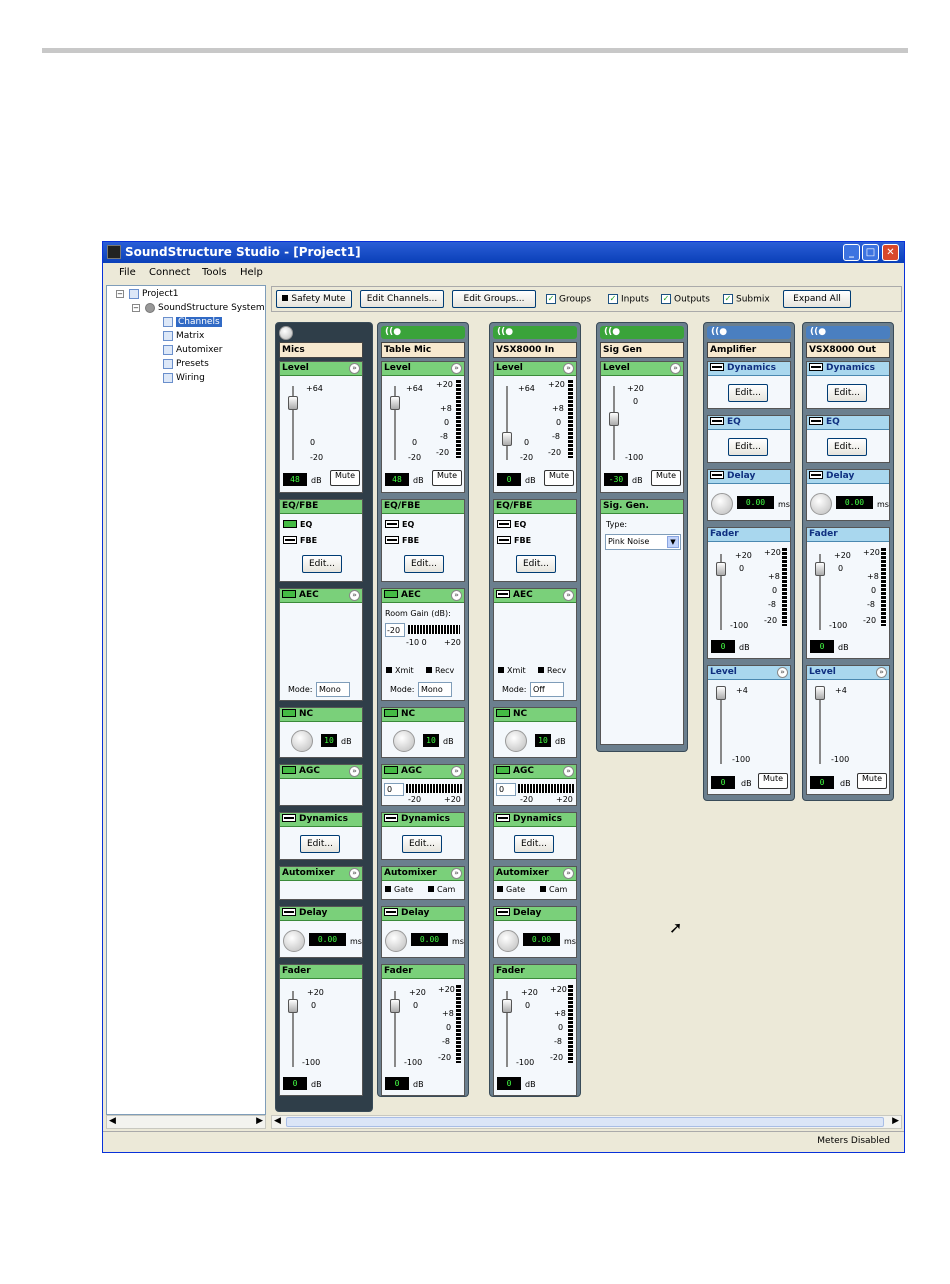 The width and height of the screenshot is (950, 1284). What do you see at coordinates (251, 272) in the screenshot?
I see `menu-help: Help` at bounding box center [251, 272].